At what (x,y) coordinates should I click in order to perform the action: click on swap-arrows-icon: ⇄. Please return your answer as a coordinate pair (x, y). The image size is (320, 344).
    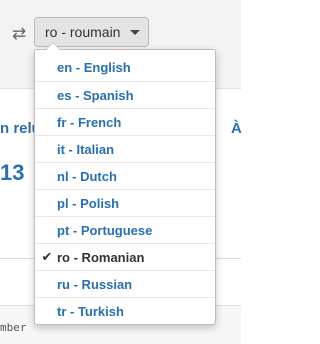
    Looking at the image, I should click on (19, 34).